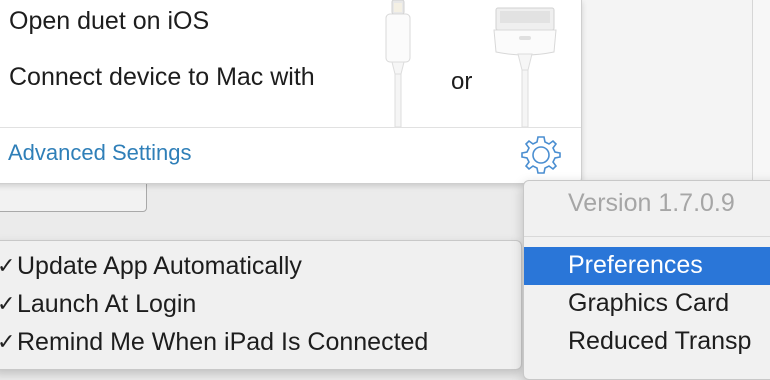 Image resolution: width=770 pixels, height=380 pixels. Describe the element at coordinates (398, 63) in the screenshot. I see `lightning-cable-icon` at that location.